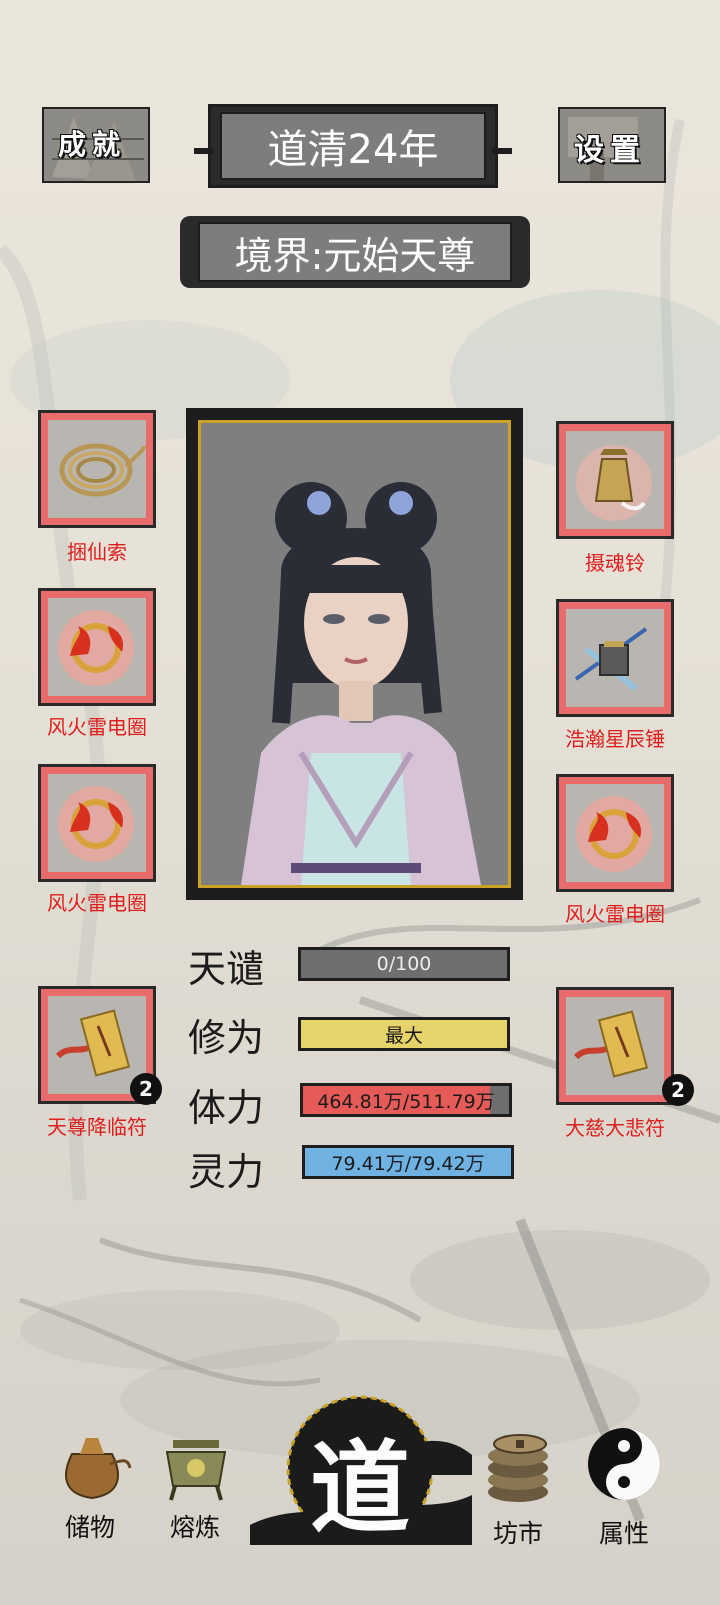 This screenshot has width=720, height=1605. What do you see at coordinates (226, 1172) in the screenshot?
I see `stat-name-lingli: 灵力` at bounding box center [226, 1172].